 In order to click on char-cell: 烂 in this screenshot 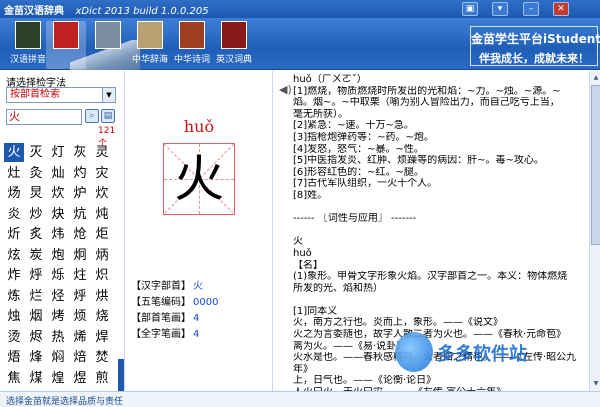, I will do `click(36, 296)`.